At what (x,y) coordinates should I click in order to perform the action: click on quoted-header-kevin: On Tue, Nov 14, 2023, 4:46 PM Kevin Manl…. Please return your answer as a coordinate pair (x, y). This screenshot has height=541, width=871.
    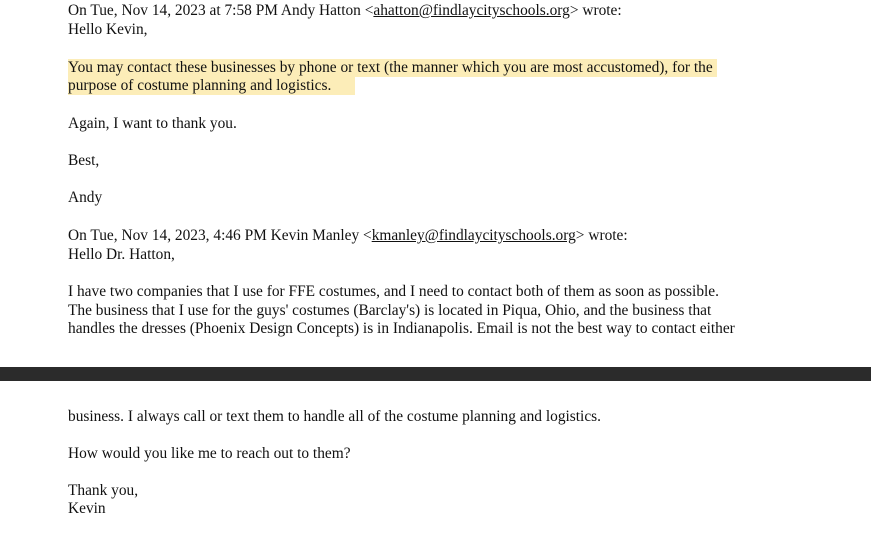
    Looking at the image, I should click on (348, 236).